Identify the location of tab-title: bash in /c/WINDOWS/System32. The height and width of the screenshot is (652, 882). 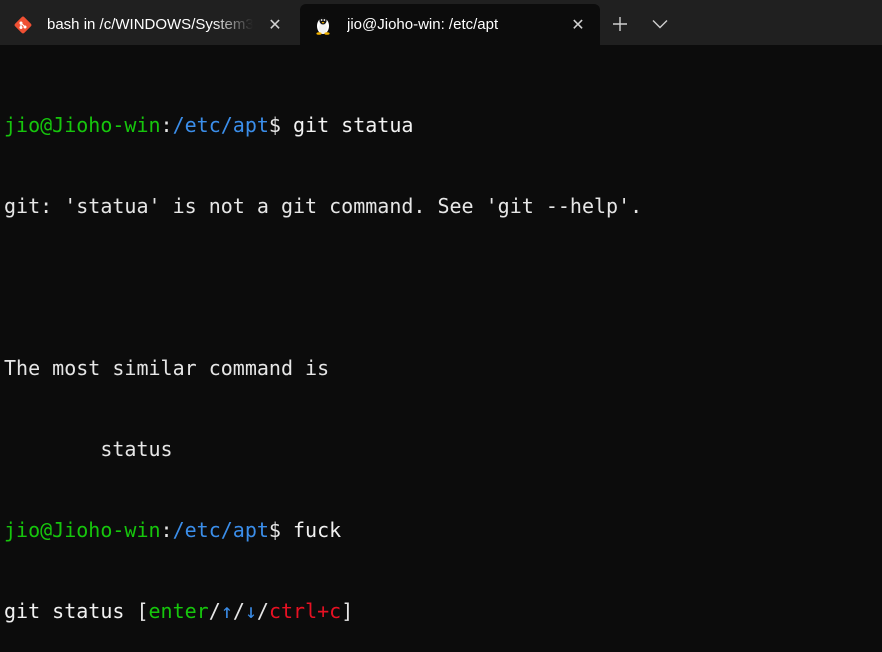
(150, 24).